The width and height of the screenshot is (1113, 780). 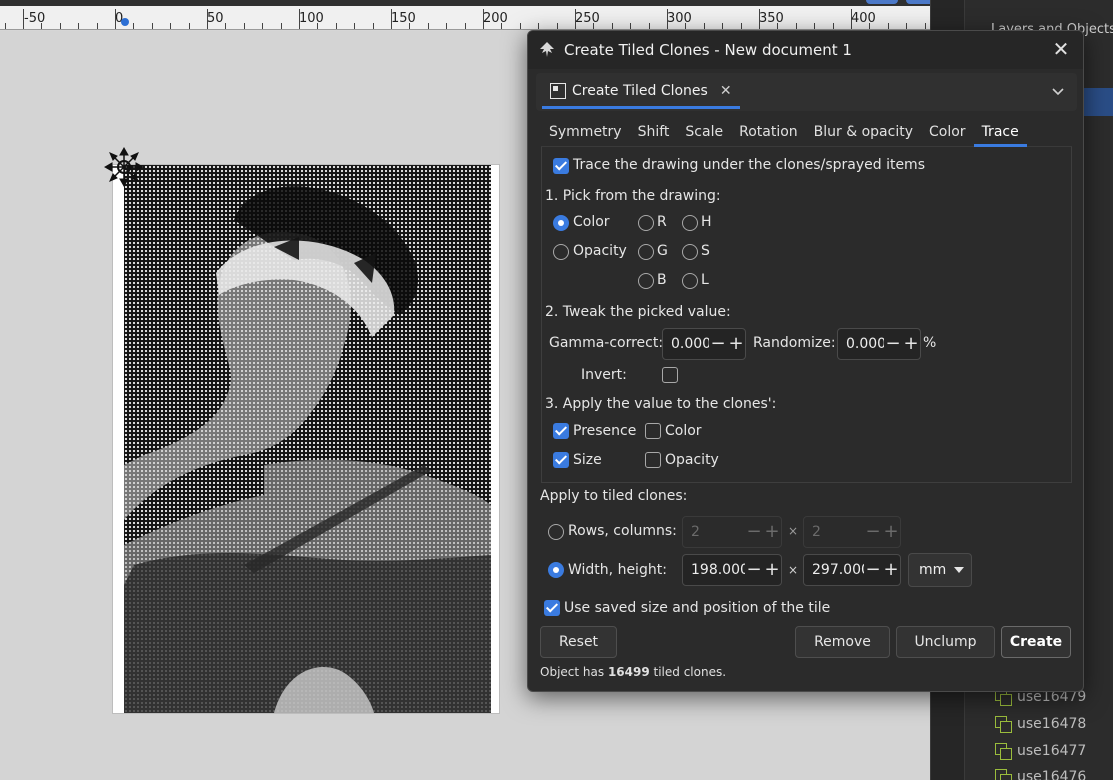 I want to click on transform-handle-icon, so click(x=124, y=167).